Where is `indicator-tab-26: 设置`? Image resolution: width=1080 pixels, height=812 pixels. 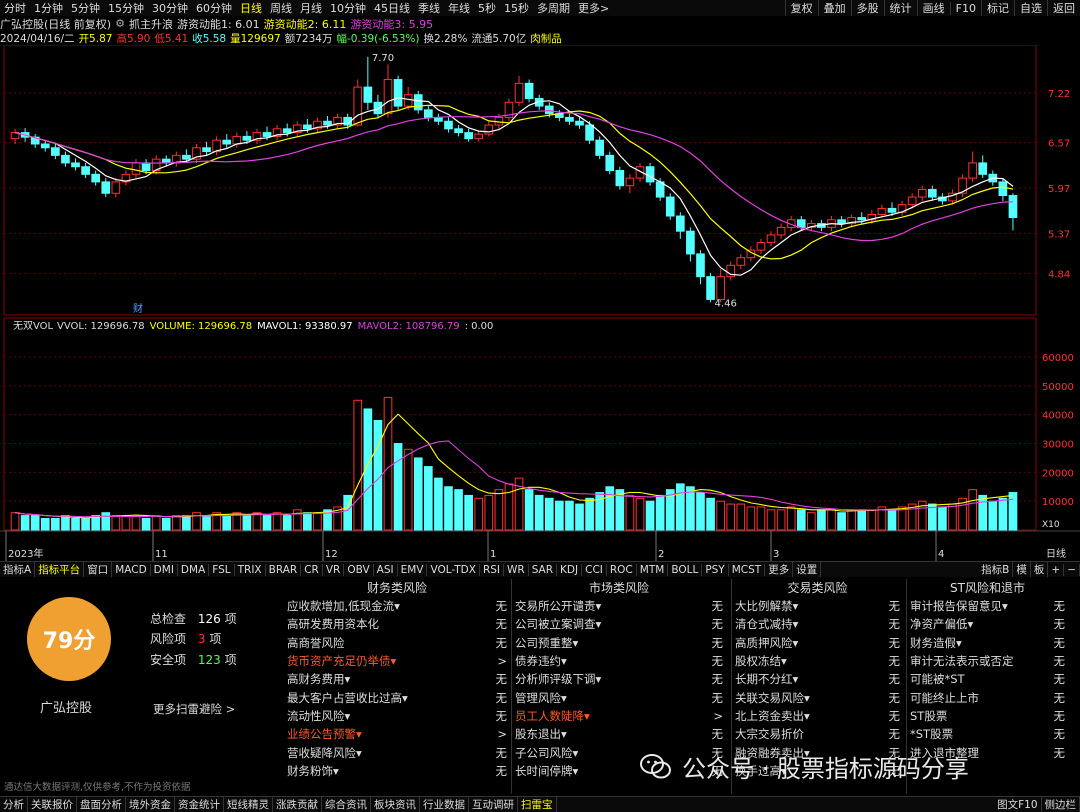
indicator-tab-26: 设置 is located at coordinates (807, 569).